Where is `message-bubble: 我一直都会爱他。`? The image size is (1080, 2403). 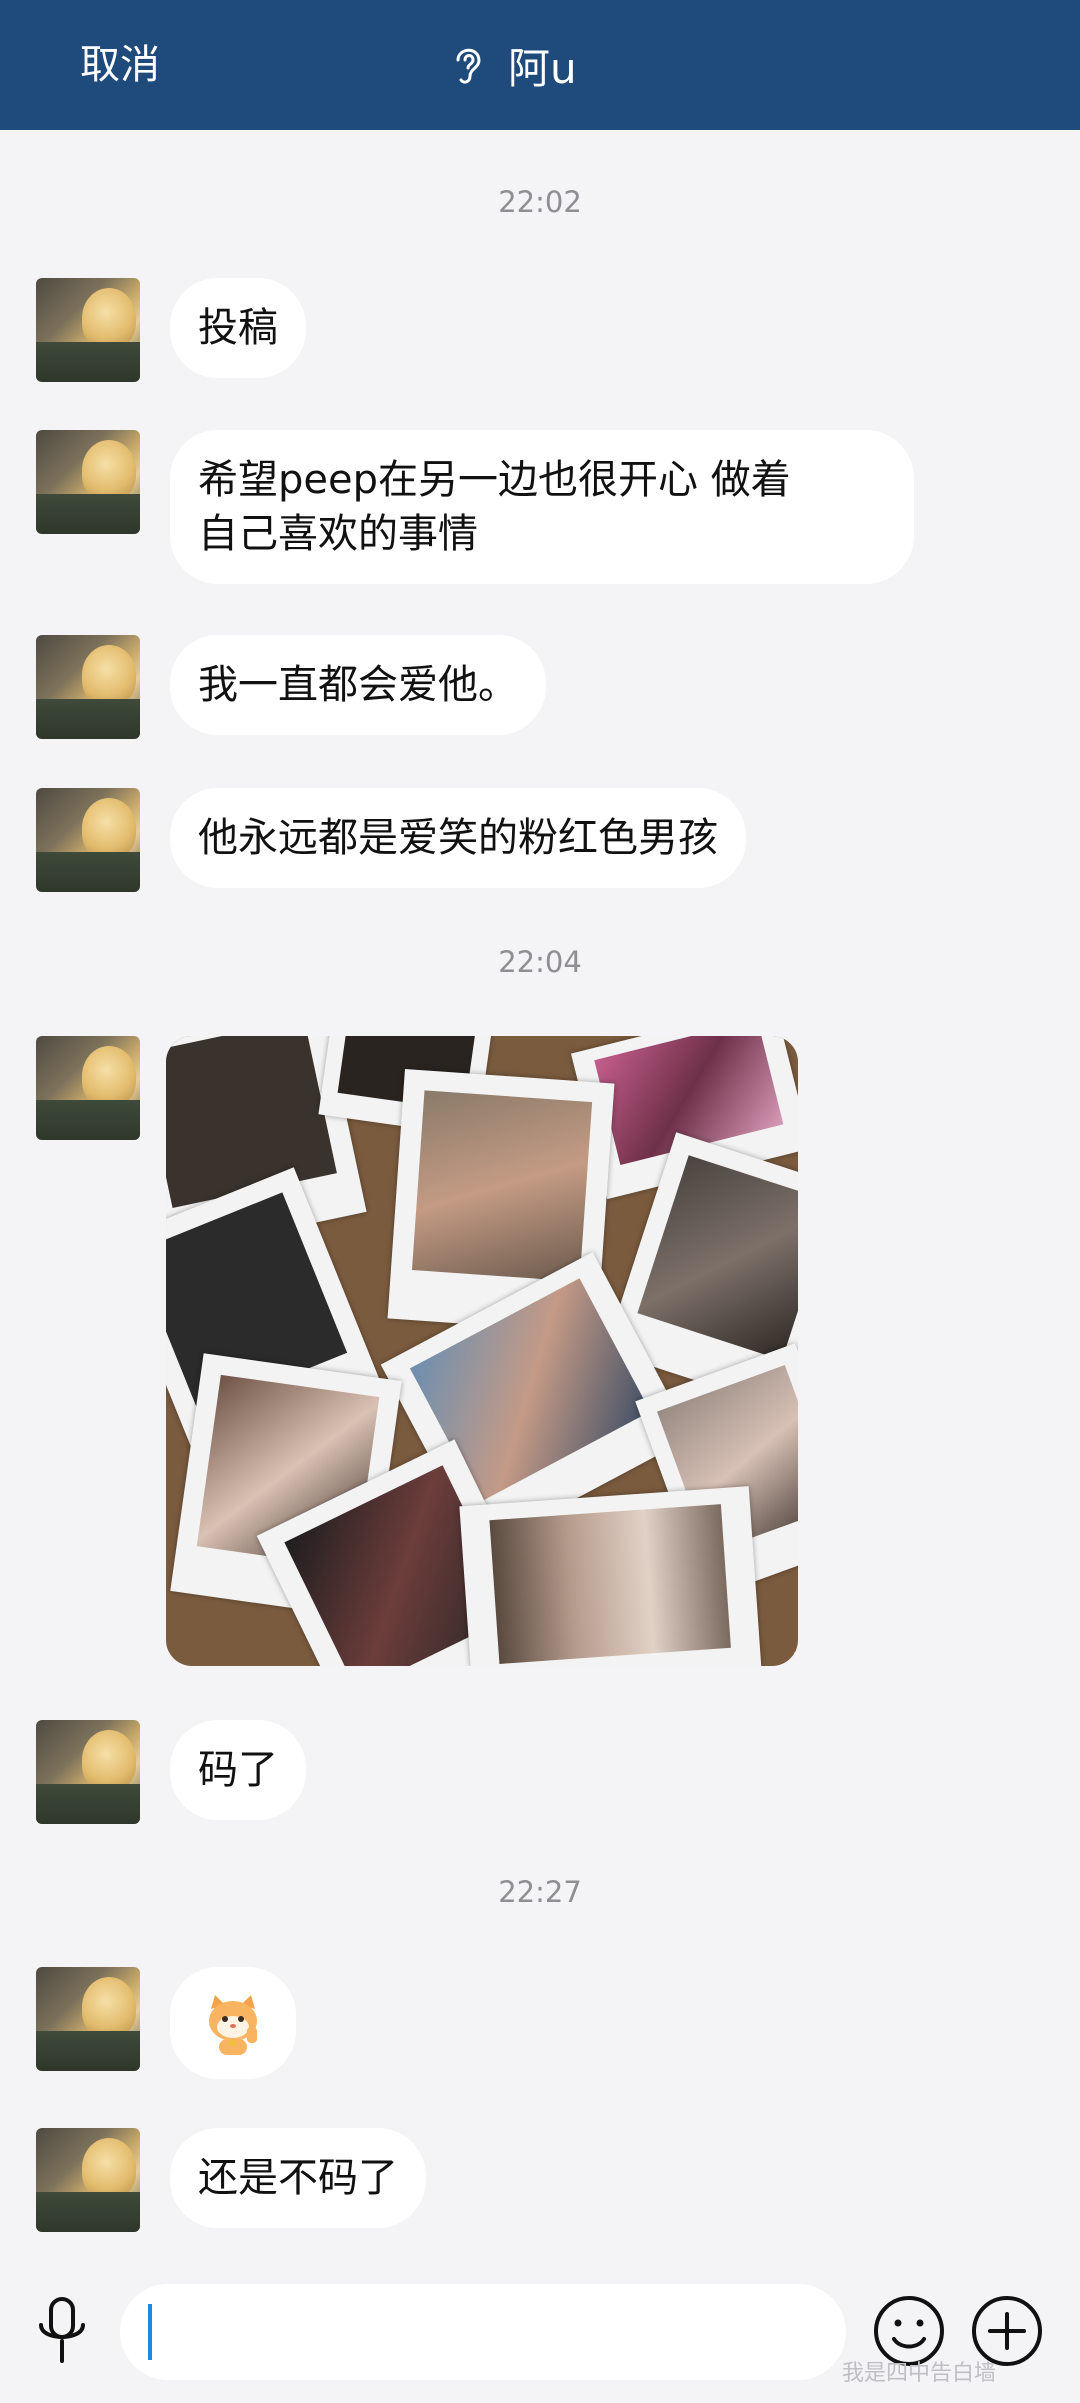 message-bubble: 我一直都会爱他。 is located at coordinates (358, 685).